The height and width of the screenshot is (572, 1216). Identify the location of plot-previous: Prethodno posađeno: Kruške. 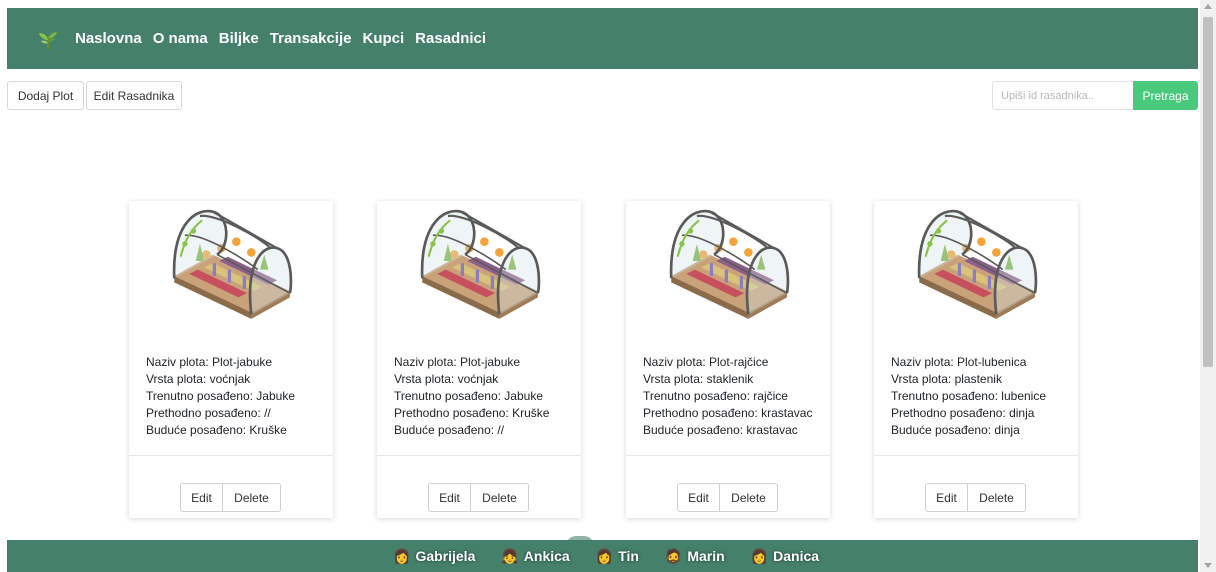
(472, 413).